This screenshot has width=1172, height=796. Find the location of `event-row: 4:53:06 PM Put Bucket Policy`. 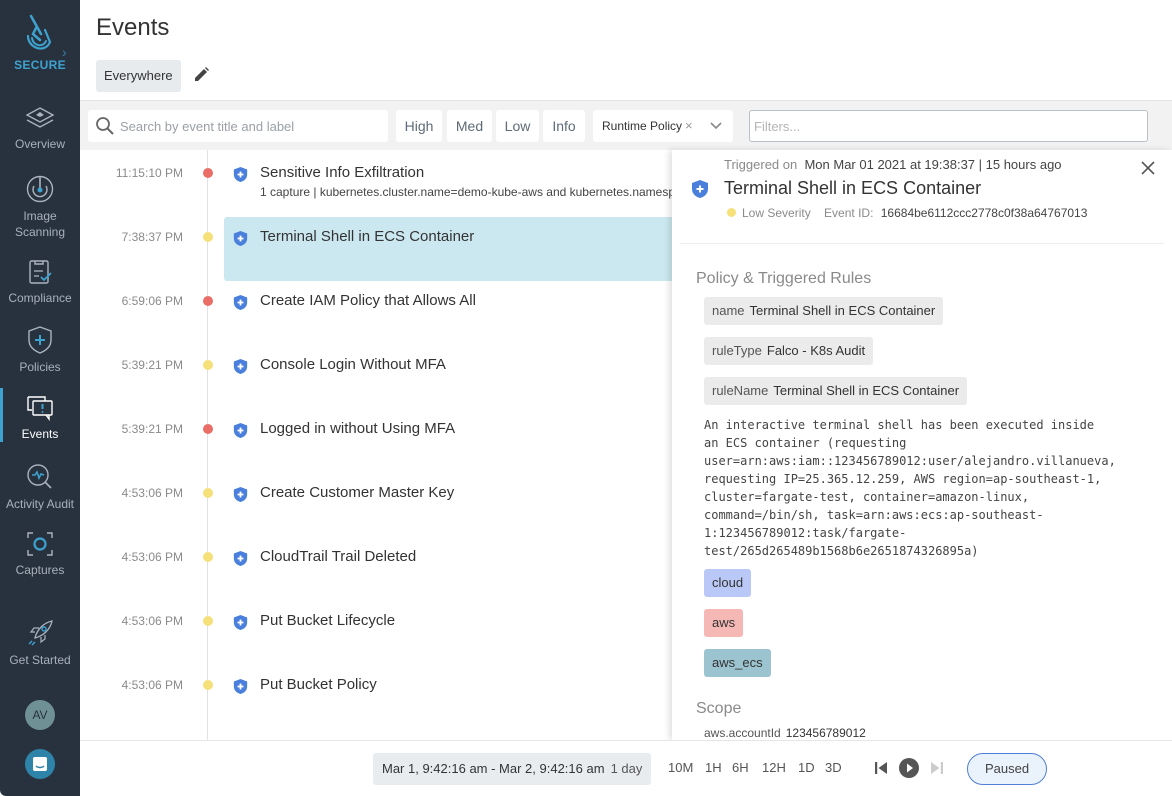

event-row: 4:53:06 PM Put Bucket Policy is located at coordinates (376, 694).